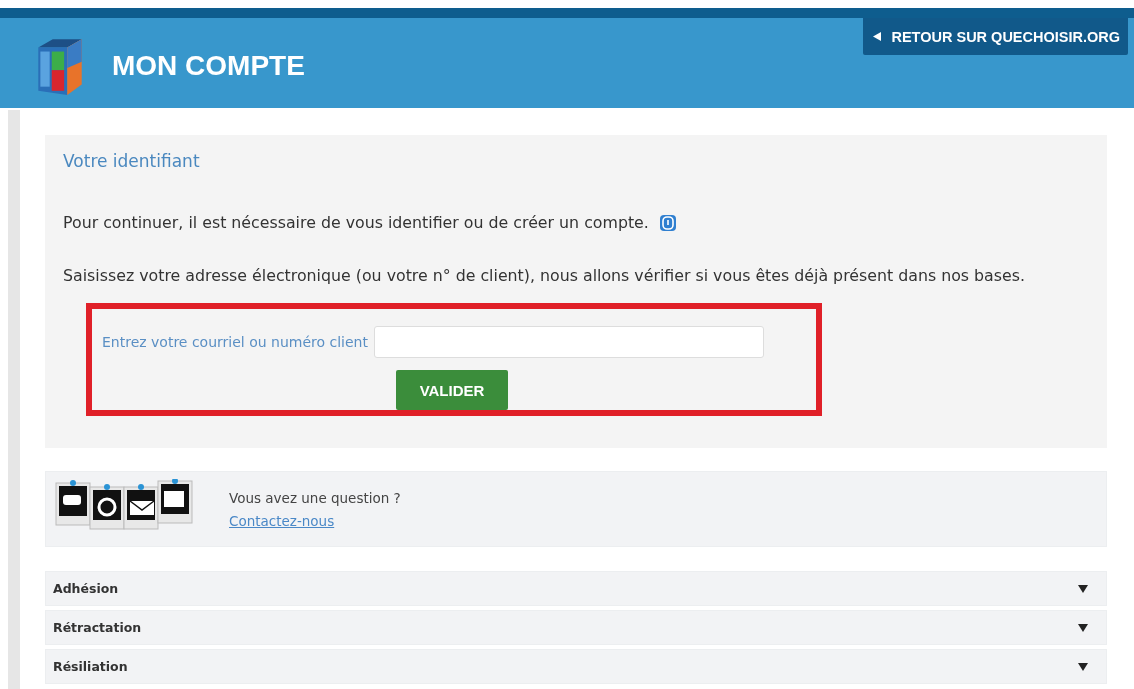 This screenshot has width=1134, height=689. I want to click on submit-button: VALIDER, so click(452, 390).